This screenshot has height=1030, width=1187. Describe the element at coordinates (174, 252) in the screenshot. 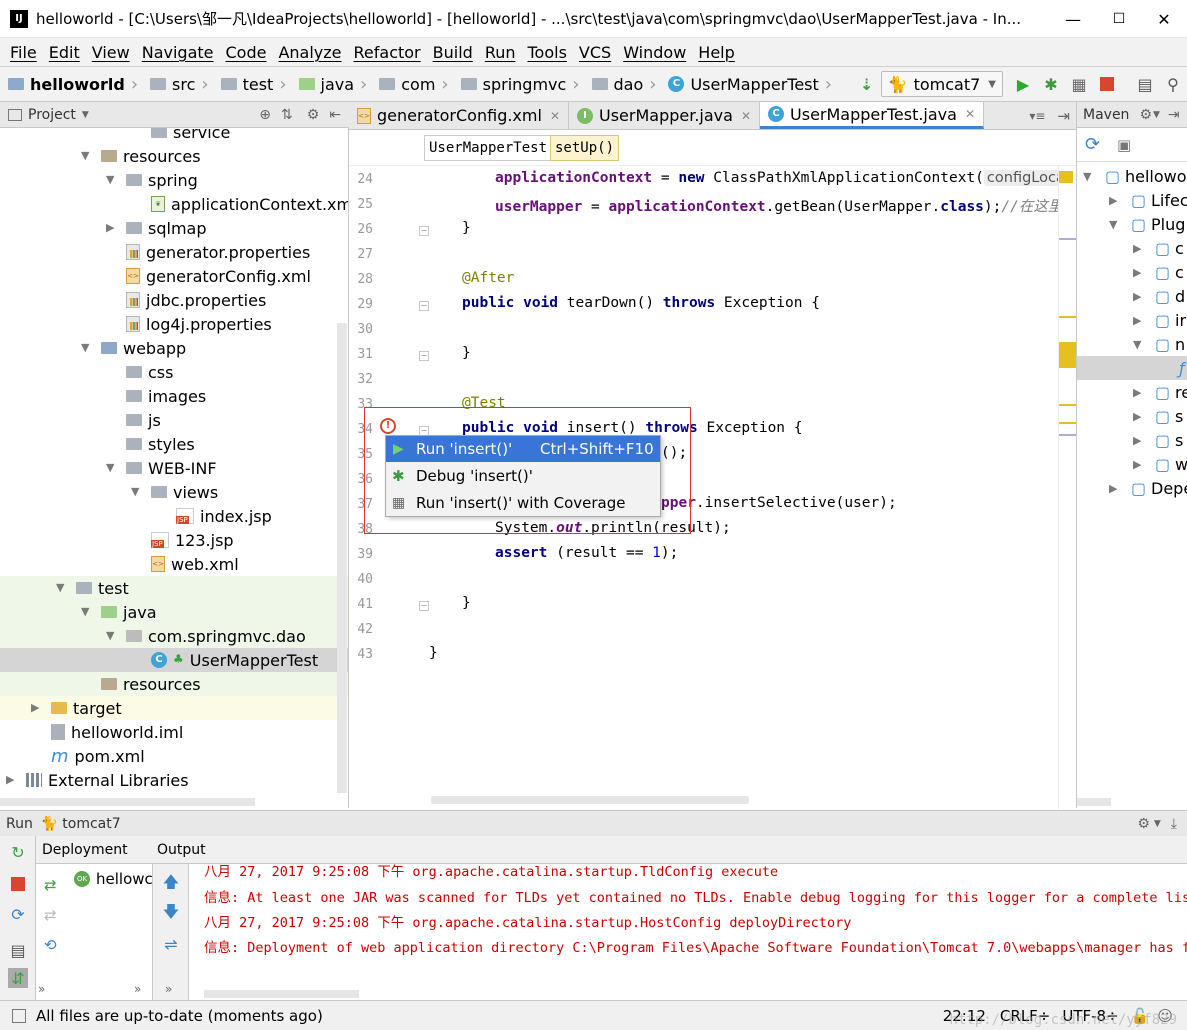

I see `tree-row-generator-properties: generator.properties` at that location.